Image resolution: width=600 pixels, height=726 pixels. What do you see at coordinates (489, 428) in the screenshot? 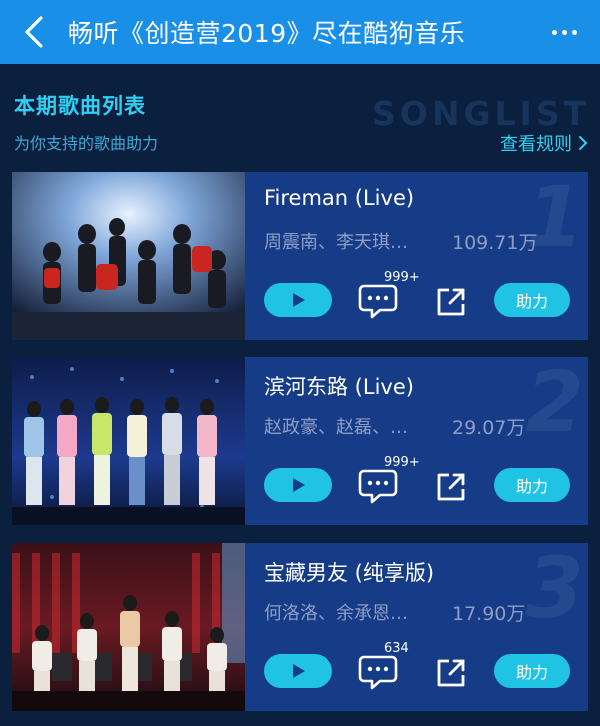
I see `vote-count: 29.07万` at bounding box center [489, 428].